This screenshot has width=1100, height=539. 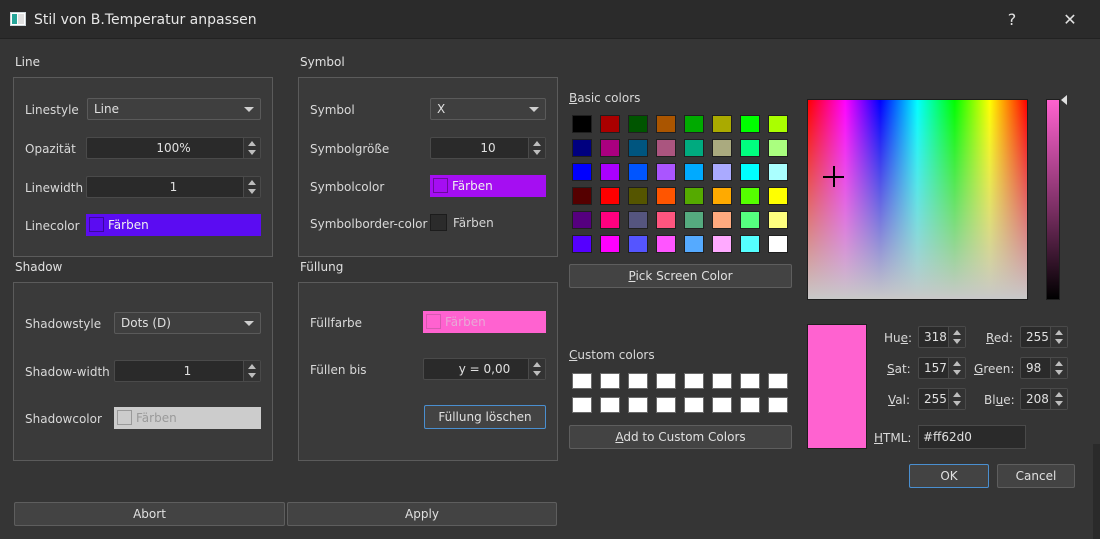 What do you see at coordinates (942, 368) in the screenshot?
I see `sat-spinbox: 157` at bounding box center [942, 368].